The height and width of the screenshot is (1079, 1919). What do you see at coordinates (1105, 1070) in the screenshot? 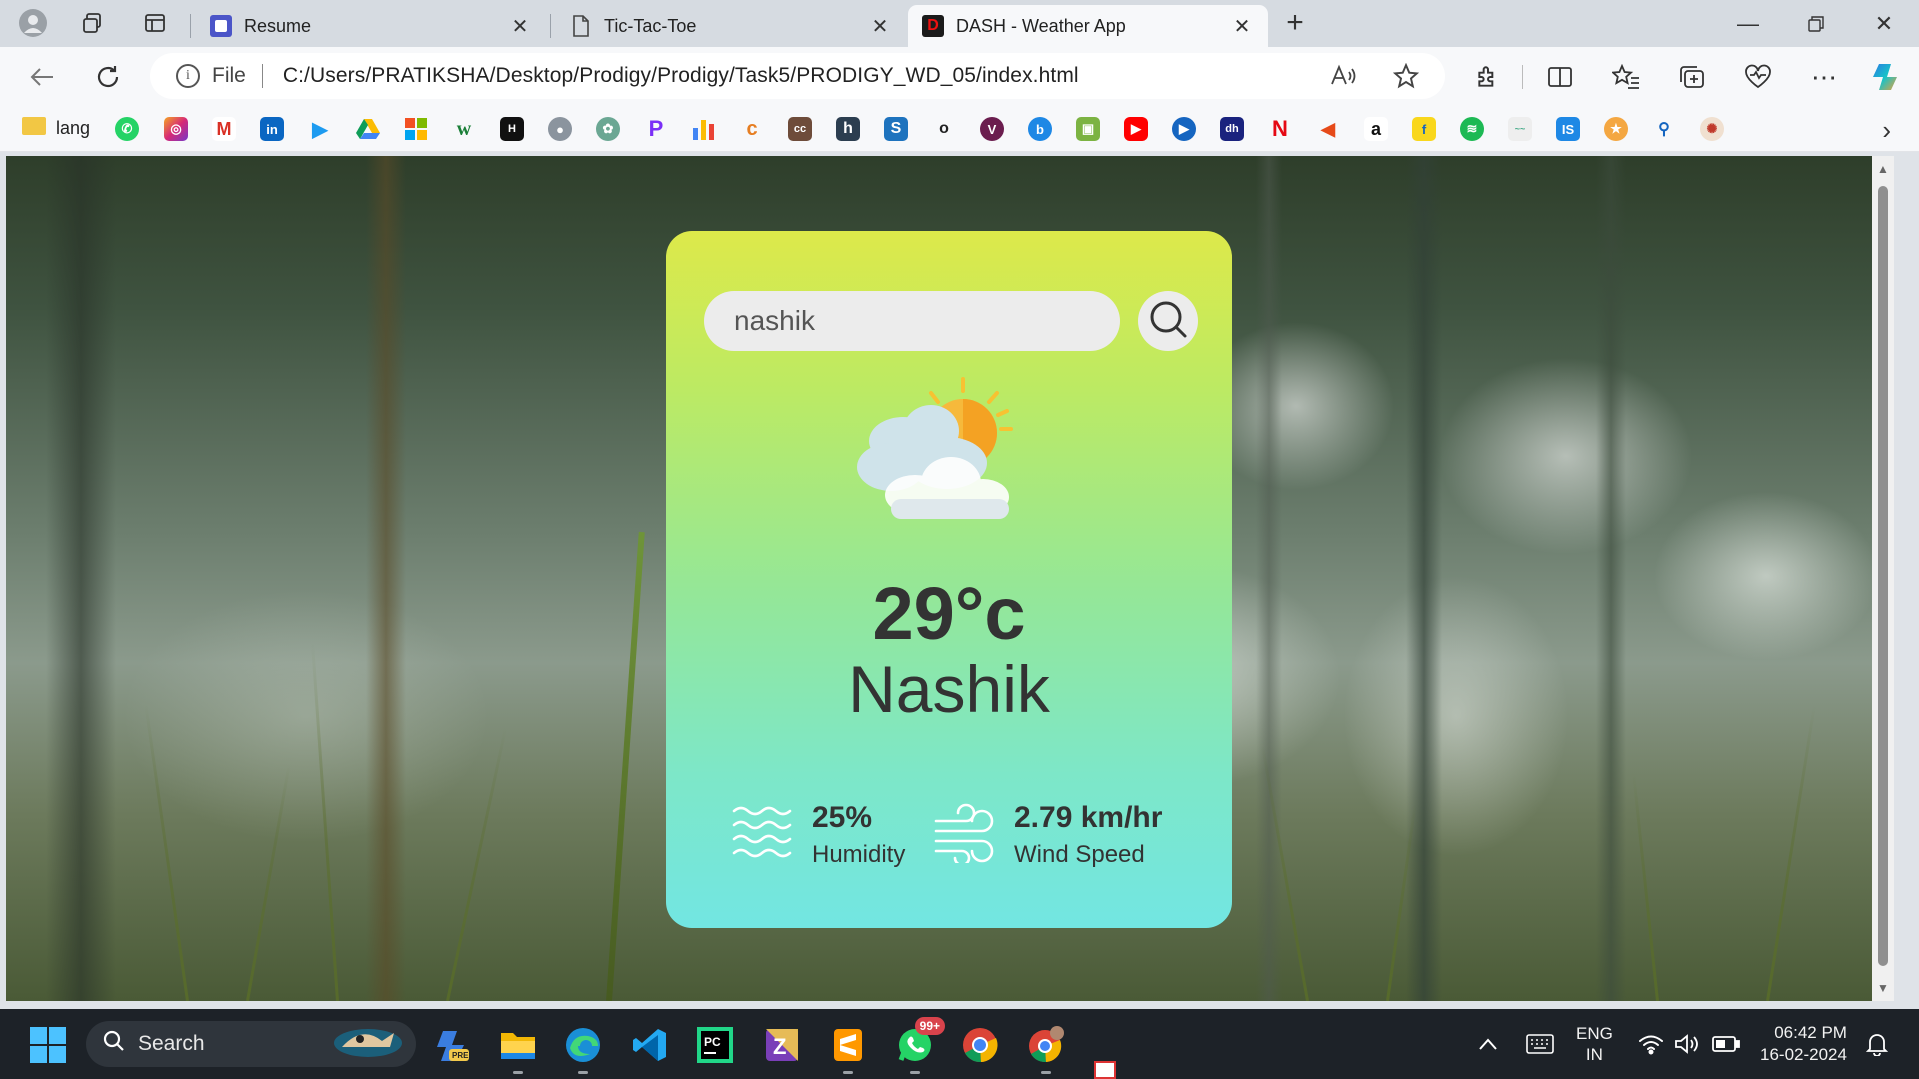
I see `notification-app-icon` at bounding box center [1105, 1070].